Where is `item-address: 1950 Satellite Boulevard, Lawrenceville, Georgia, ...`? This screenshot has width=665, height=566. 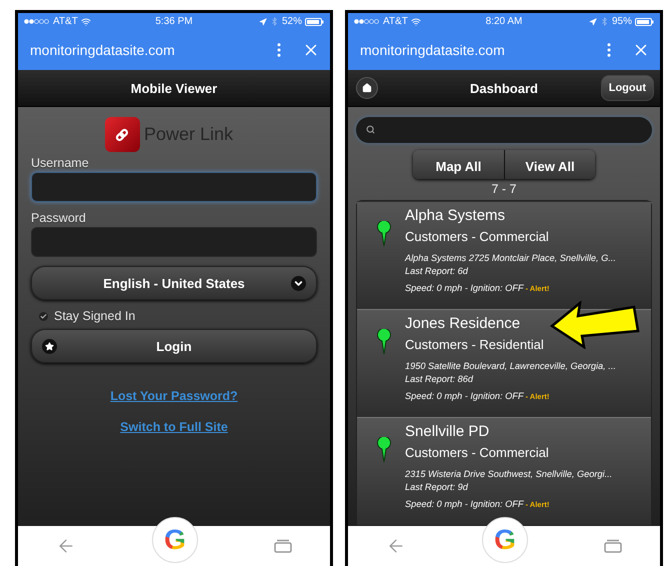
item-address: 1950 Satellite Boulevard, Lawrenceville, Georgia, ... is located at coordinates (510, 366).